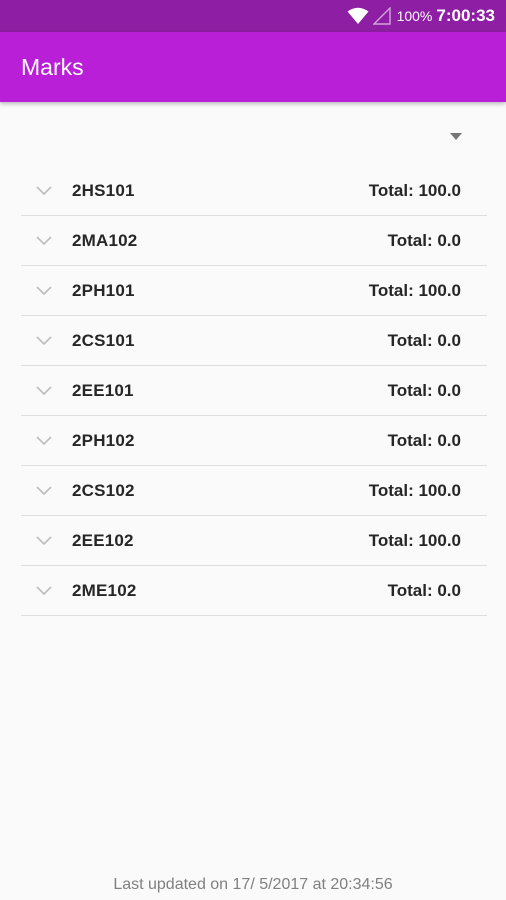  What do you see at coordinates (254, 341) in the screenshot?
I see `course-row: 2CS101 Total: 0.0` at bounding box center [254, 341].